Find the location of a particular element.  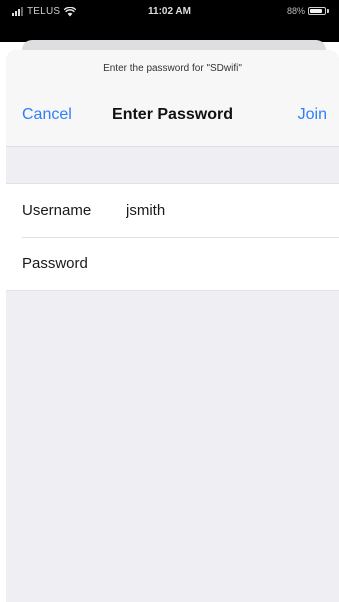

cancel-button: Cancel is located at coordinates (47, 115).